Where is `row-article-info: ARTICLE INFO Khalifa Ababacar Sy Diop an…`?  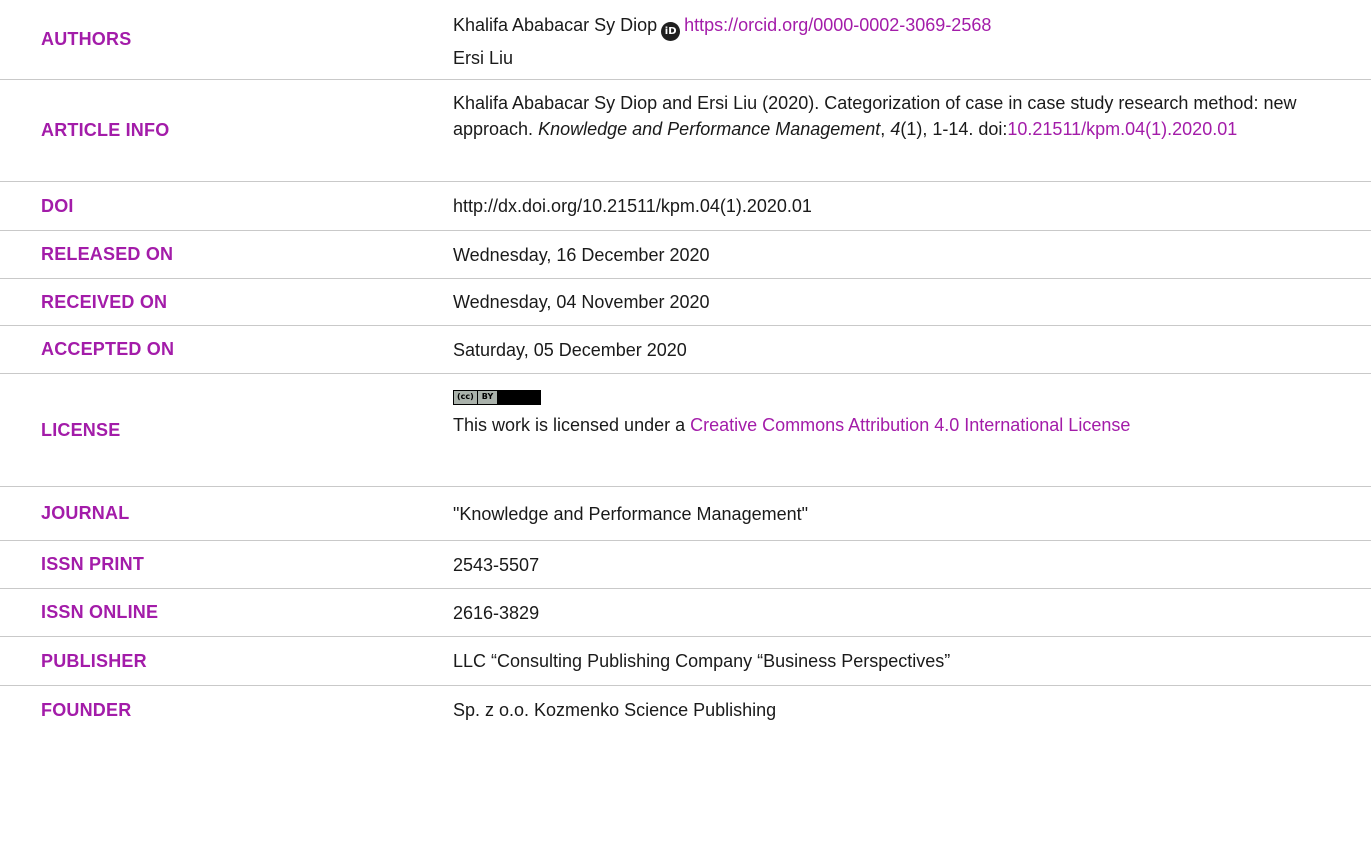 row-article-info: ARTICLE INFO Khalifa Ababacar Sy Diop an… is located at coordinates (685, 131).